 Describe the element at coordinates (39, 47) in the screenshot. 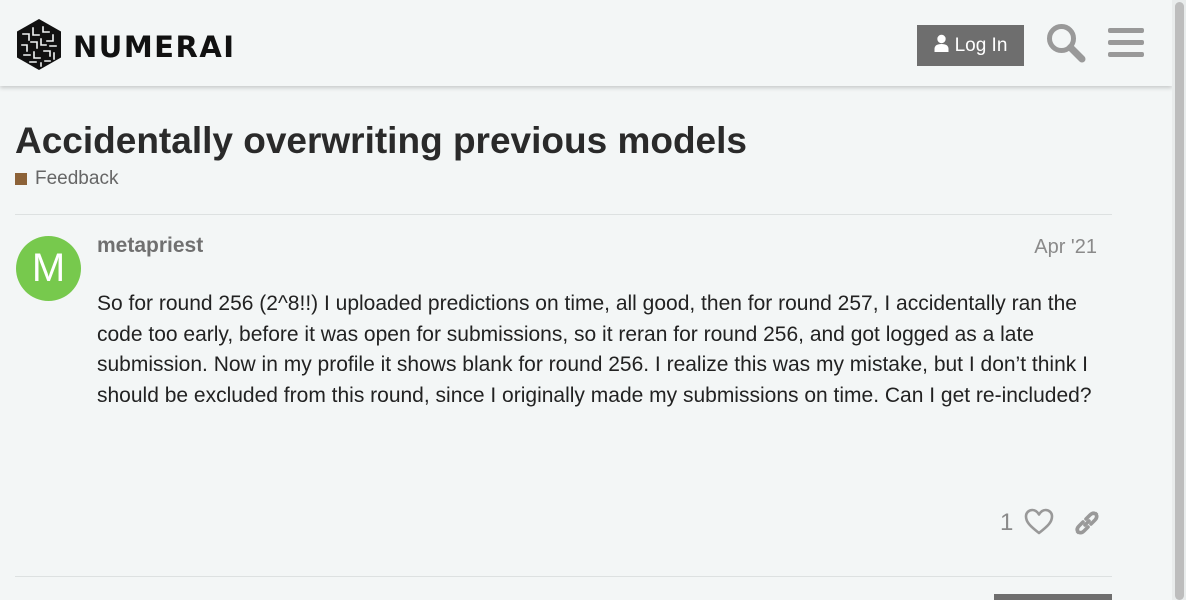

I see `numerai-logo-icon` at that location.